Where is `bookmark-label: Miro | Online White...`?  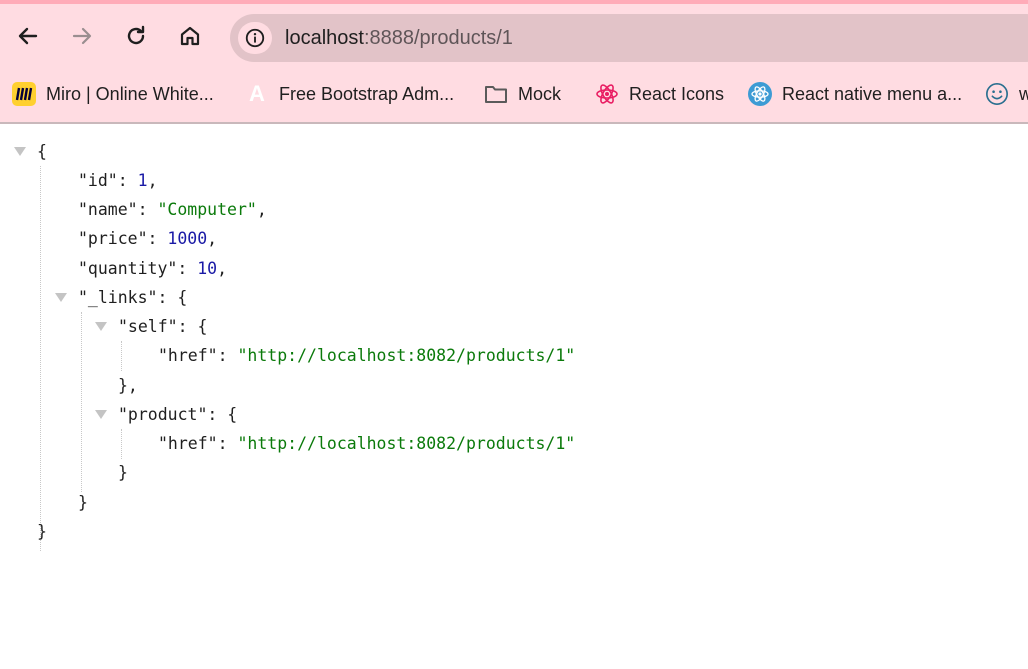
bookmark-label: Miro | Online White... is located at coordinates (130, 93).